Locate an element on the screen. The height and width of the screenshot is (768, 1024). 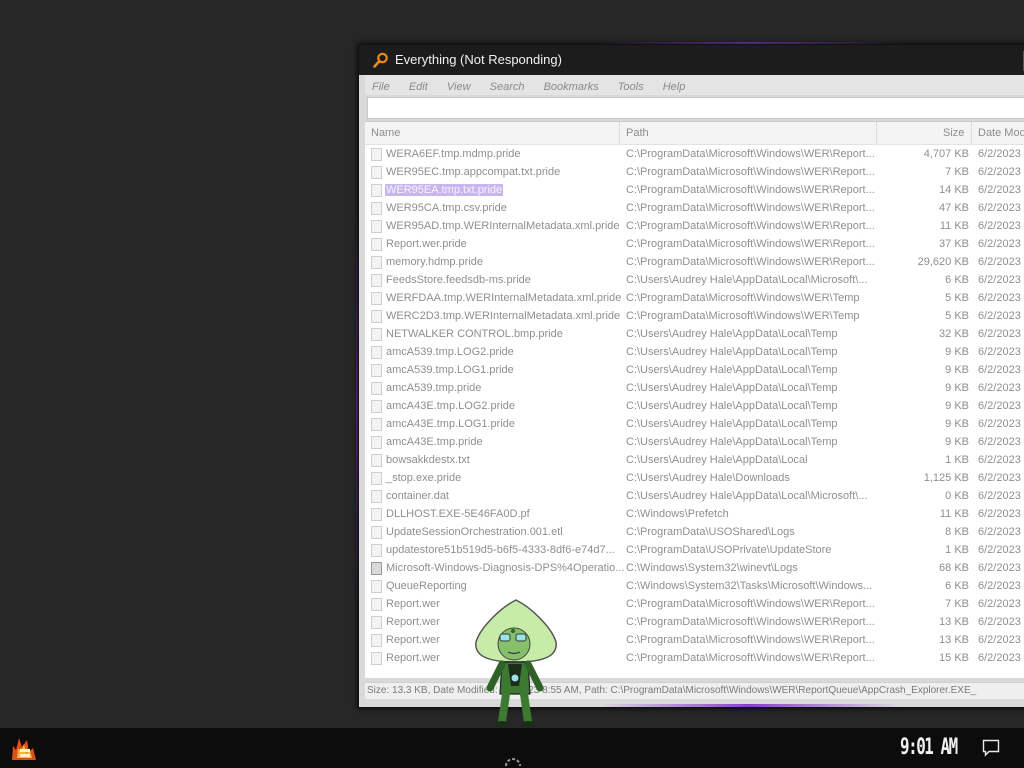
file-size: 7 KB is located at coordinates (957, 604).